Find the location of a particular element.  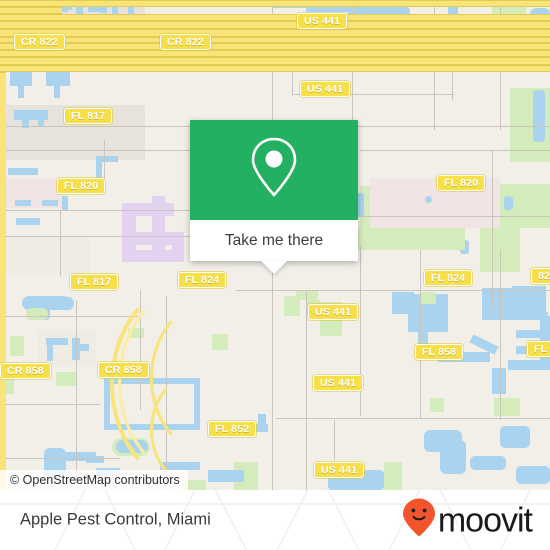

popup-pointer is located at coordinates (274, 267).